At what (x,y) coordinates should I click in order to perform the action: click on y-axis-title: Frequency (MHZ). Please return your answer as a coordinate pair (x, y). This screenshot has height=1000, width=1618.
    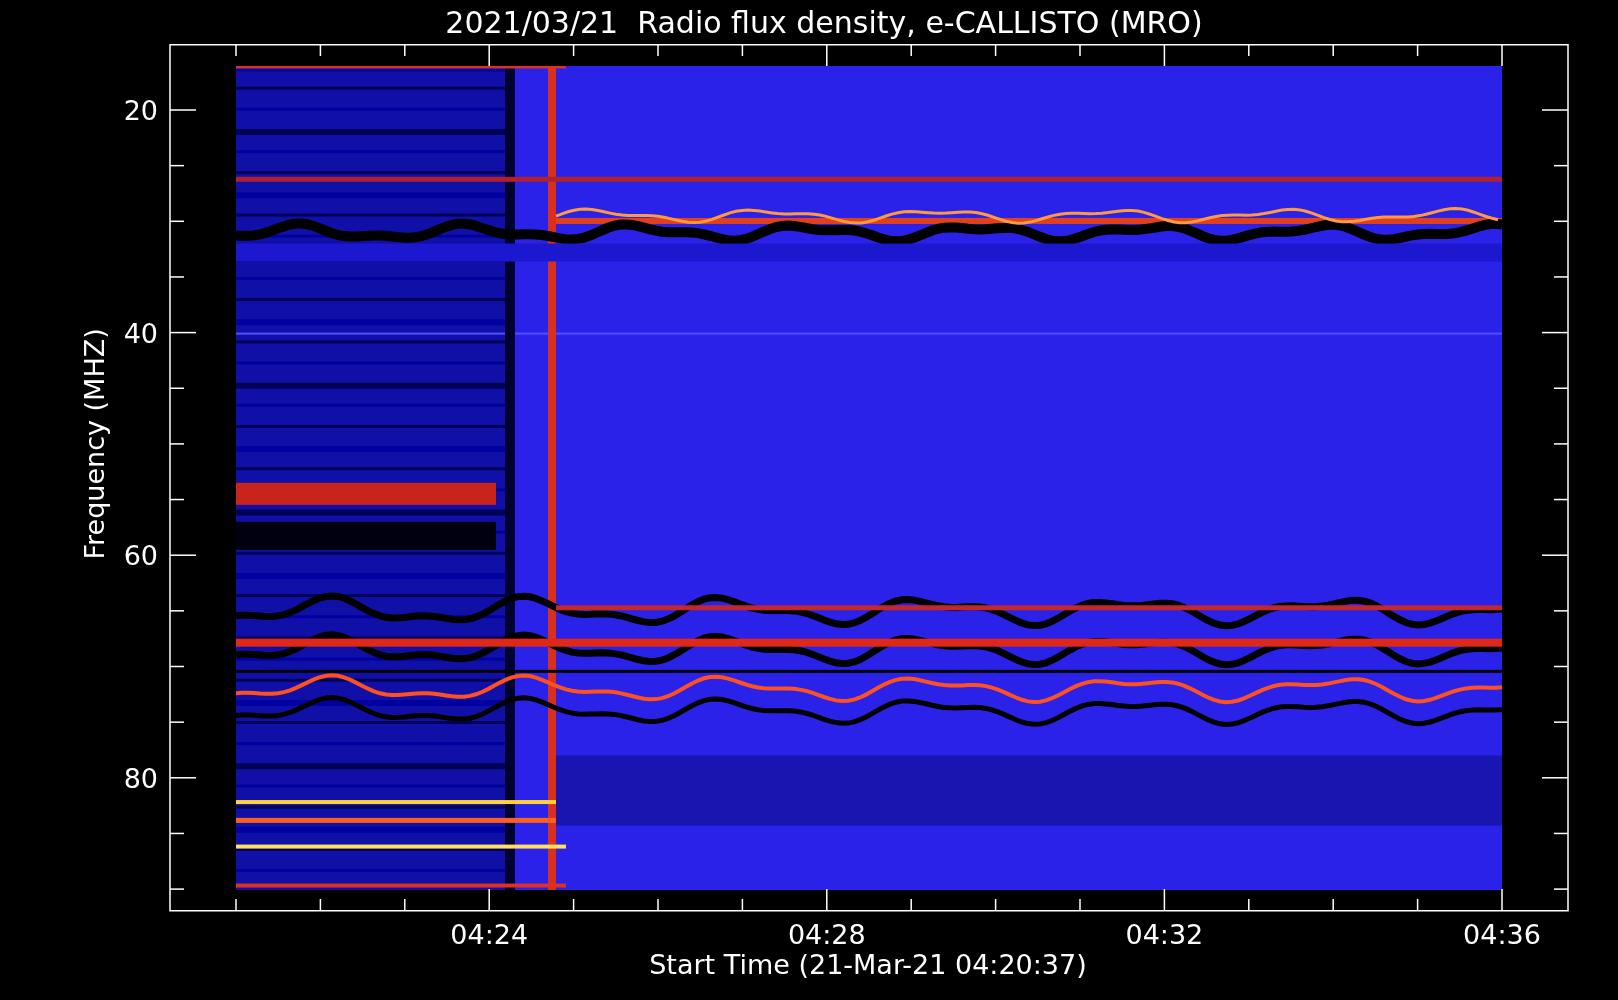
    Looking at the image, I should click on (94, 444).